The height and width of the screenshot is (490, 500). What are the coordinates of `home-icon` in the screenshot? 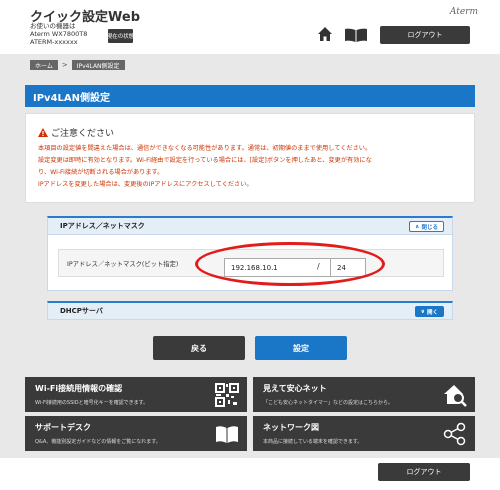 It's located at (325, 34).